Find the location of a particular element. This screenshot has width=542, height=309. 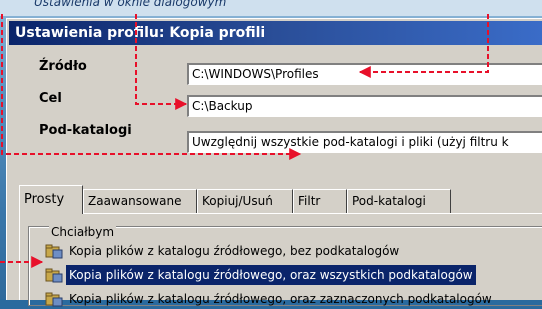

tab-filter: Filtr is located at coordinates (320, 201).